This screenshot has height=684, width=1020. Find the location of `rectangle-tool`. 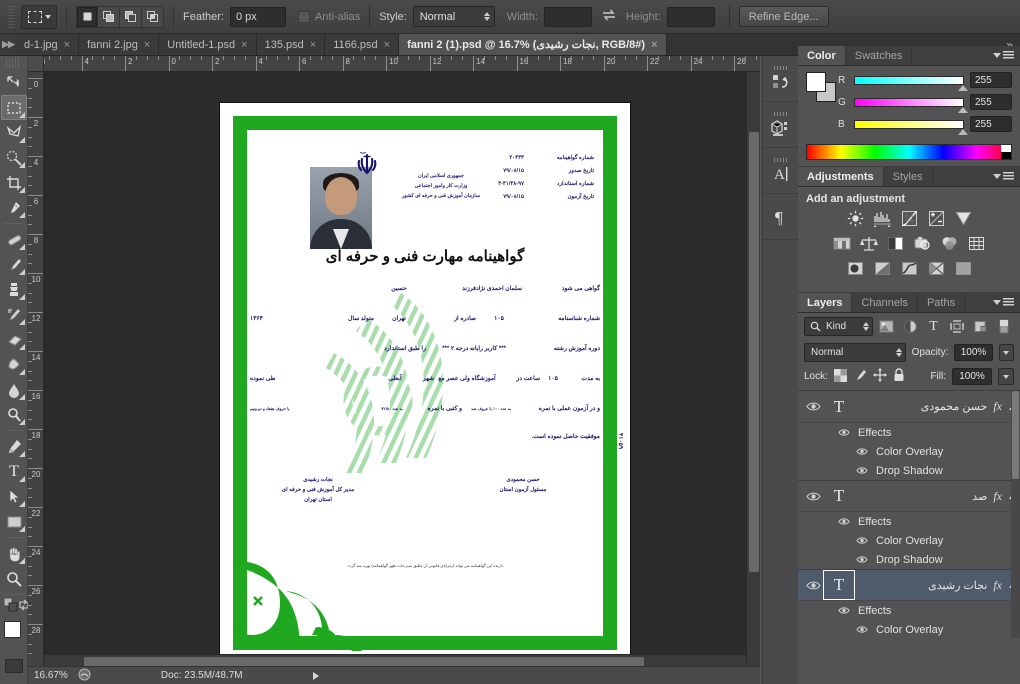

rectangle-tool is located at coordinates (14, 521).